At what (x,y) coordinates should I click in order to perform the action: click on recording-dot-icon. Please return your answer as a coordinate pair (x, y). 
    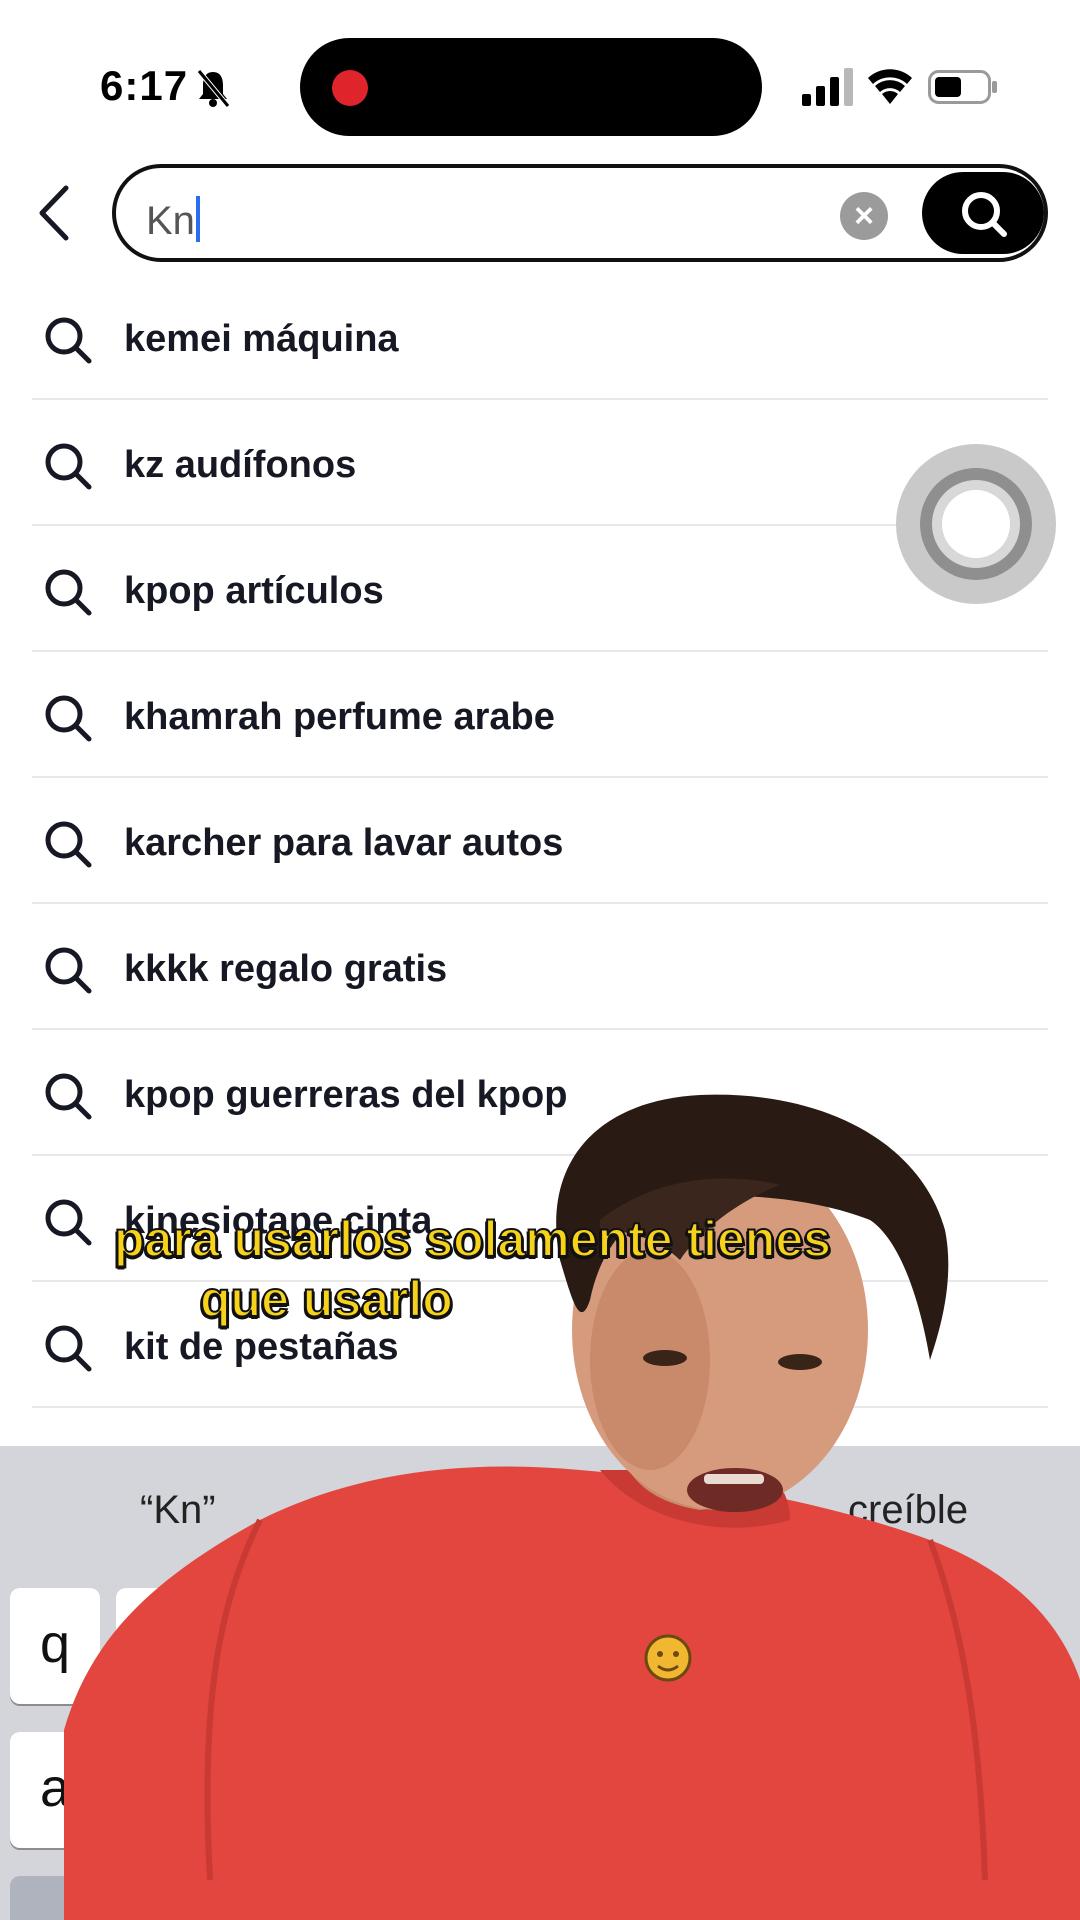
    Looking at the image, I should click on (350, 88).